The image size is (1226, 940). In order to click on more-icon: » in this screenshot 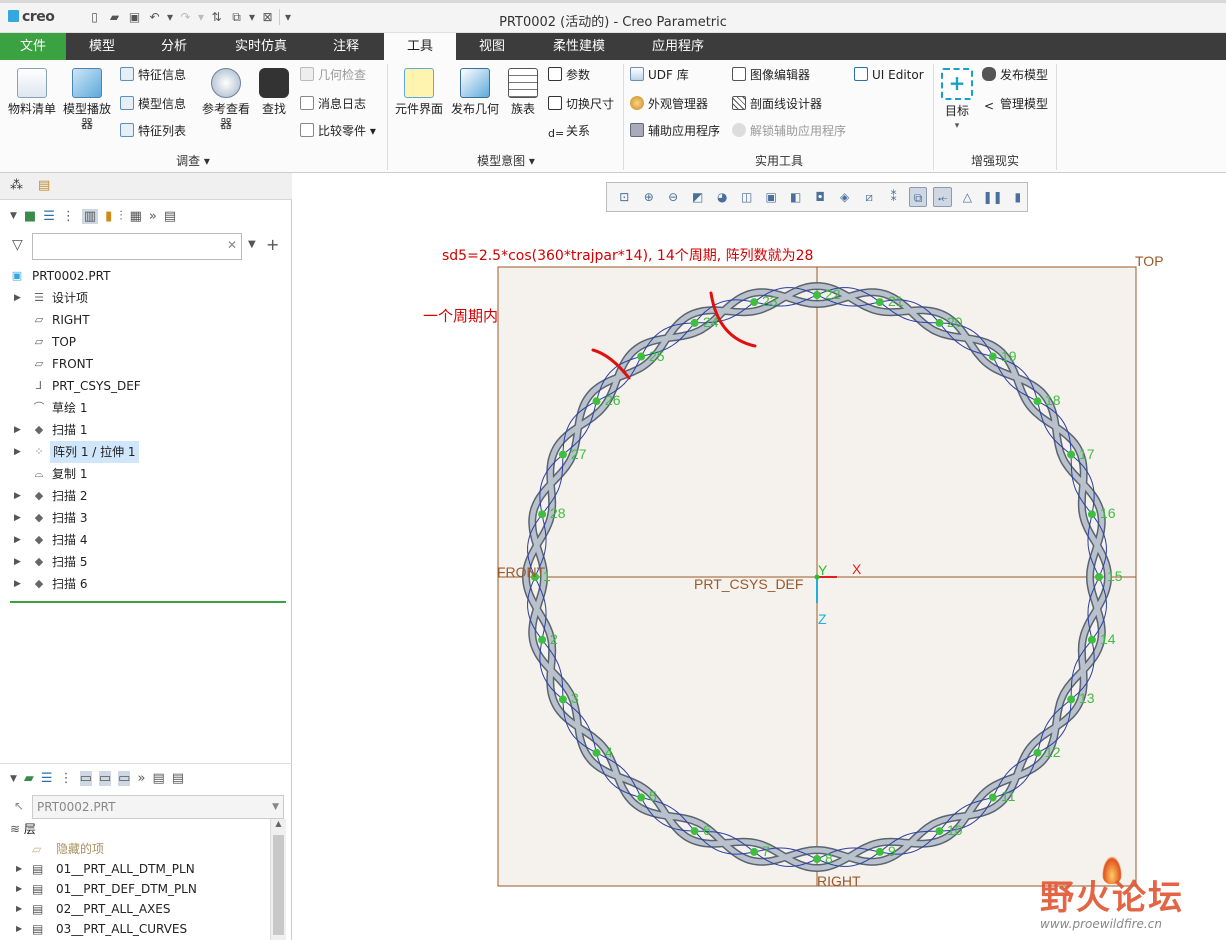, I will do `click(153, 216)`.